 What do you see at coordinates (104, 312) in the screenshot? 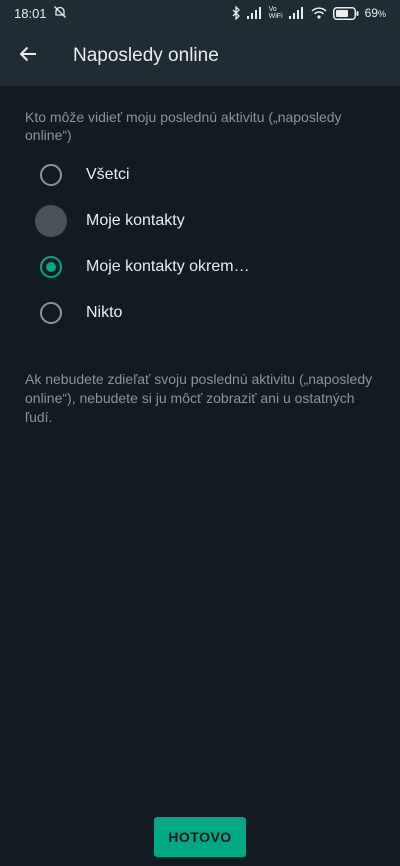
I see `option-label-nobody: Nikto` at bounding box center [104, 312].